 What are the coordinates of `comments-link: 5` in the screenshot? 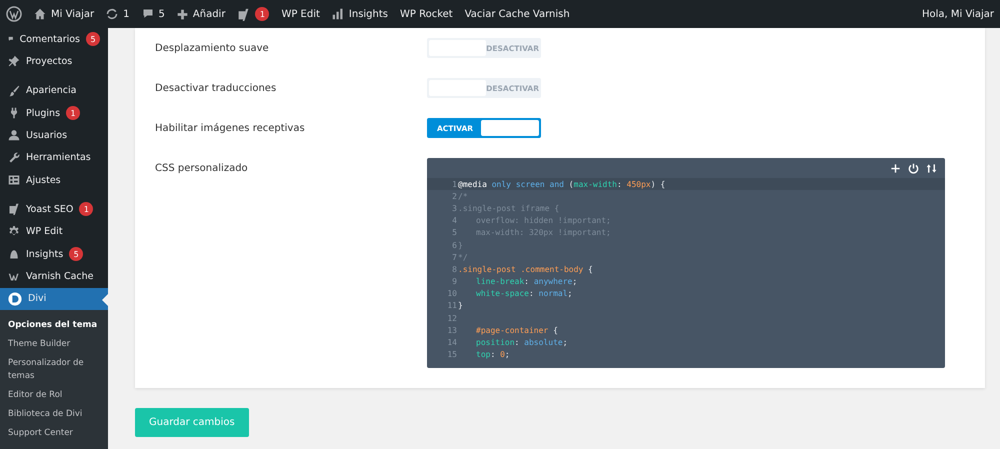 It's located at (153, 14).